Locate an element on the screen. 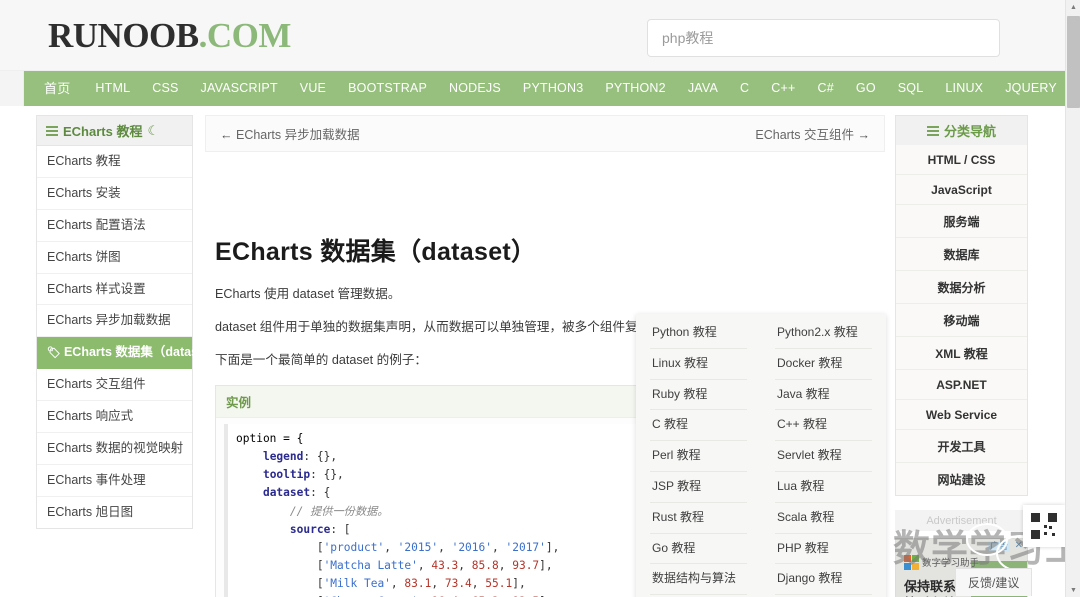  pager-next-label: ECharts 交互组件 is located at coordinates (805, 135).